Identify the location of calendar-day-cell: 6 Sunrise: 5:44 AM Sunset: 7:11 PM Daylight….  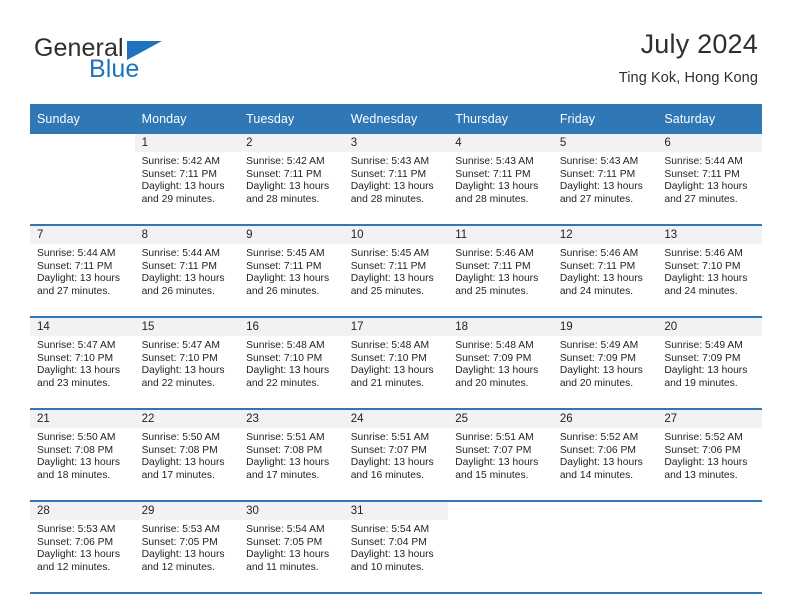
(709, 180).